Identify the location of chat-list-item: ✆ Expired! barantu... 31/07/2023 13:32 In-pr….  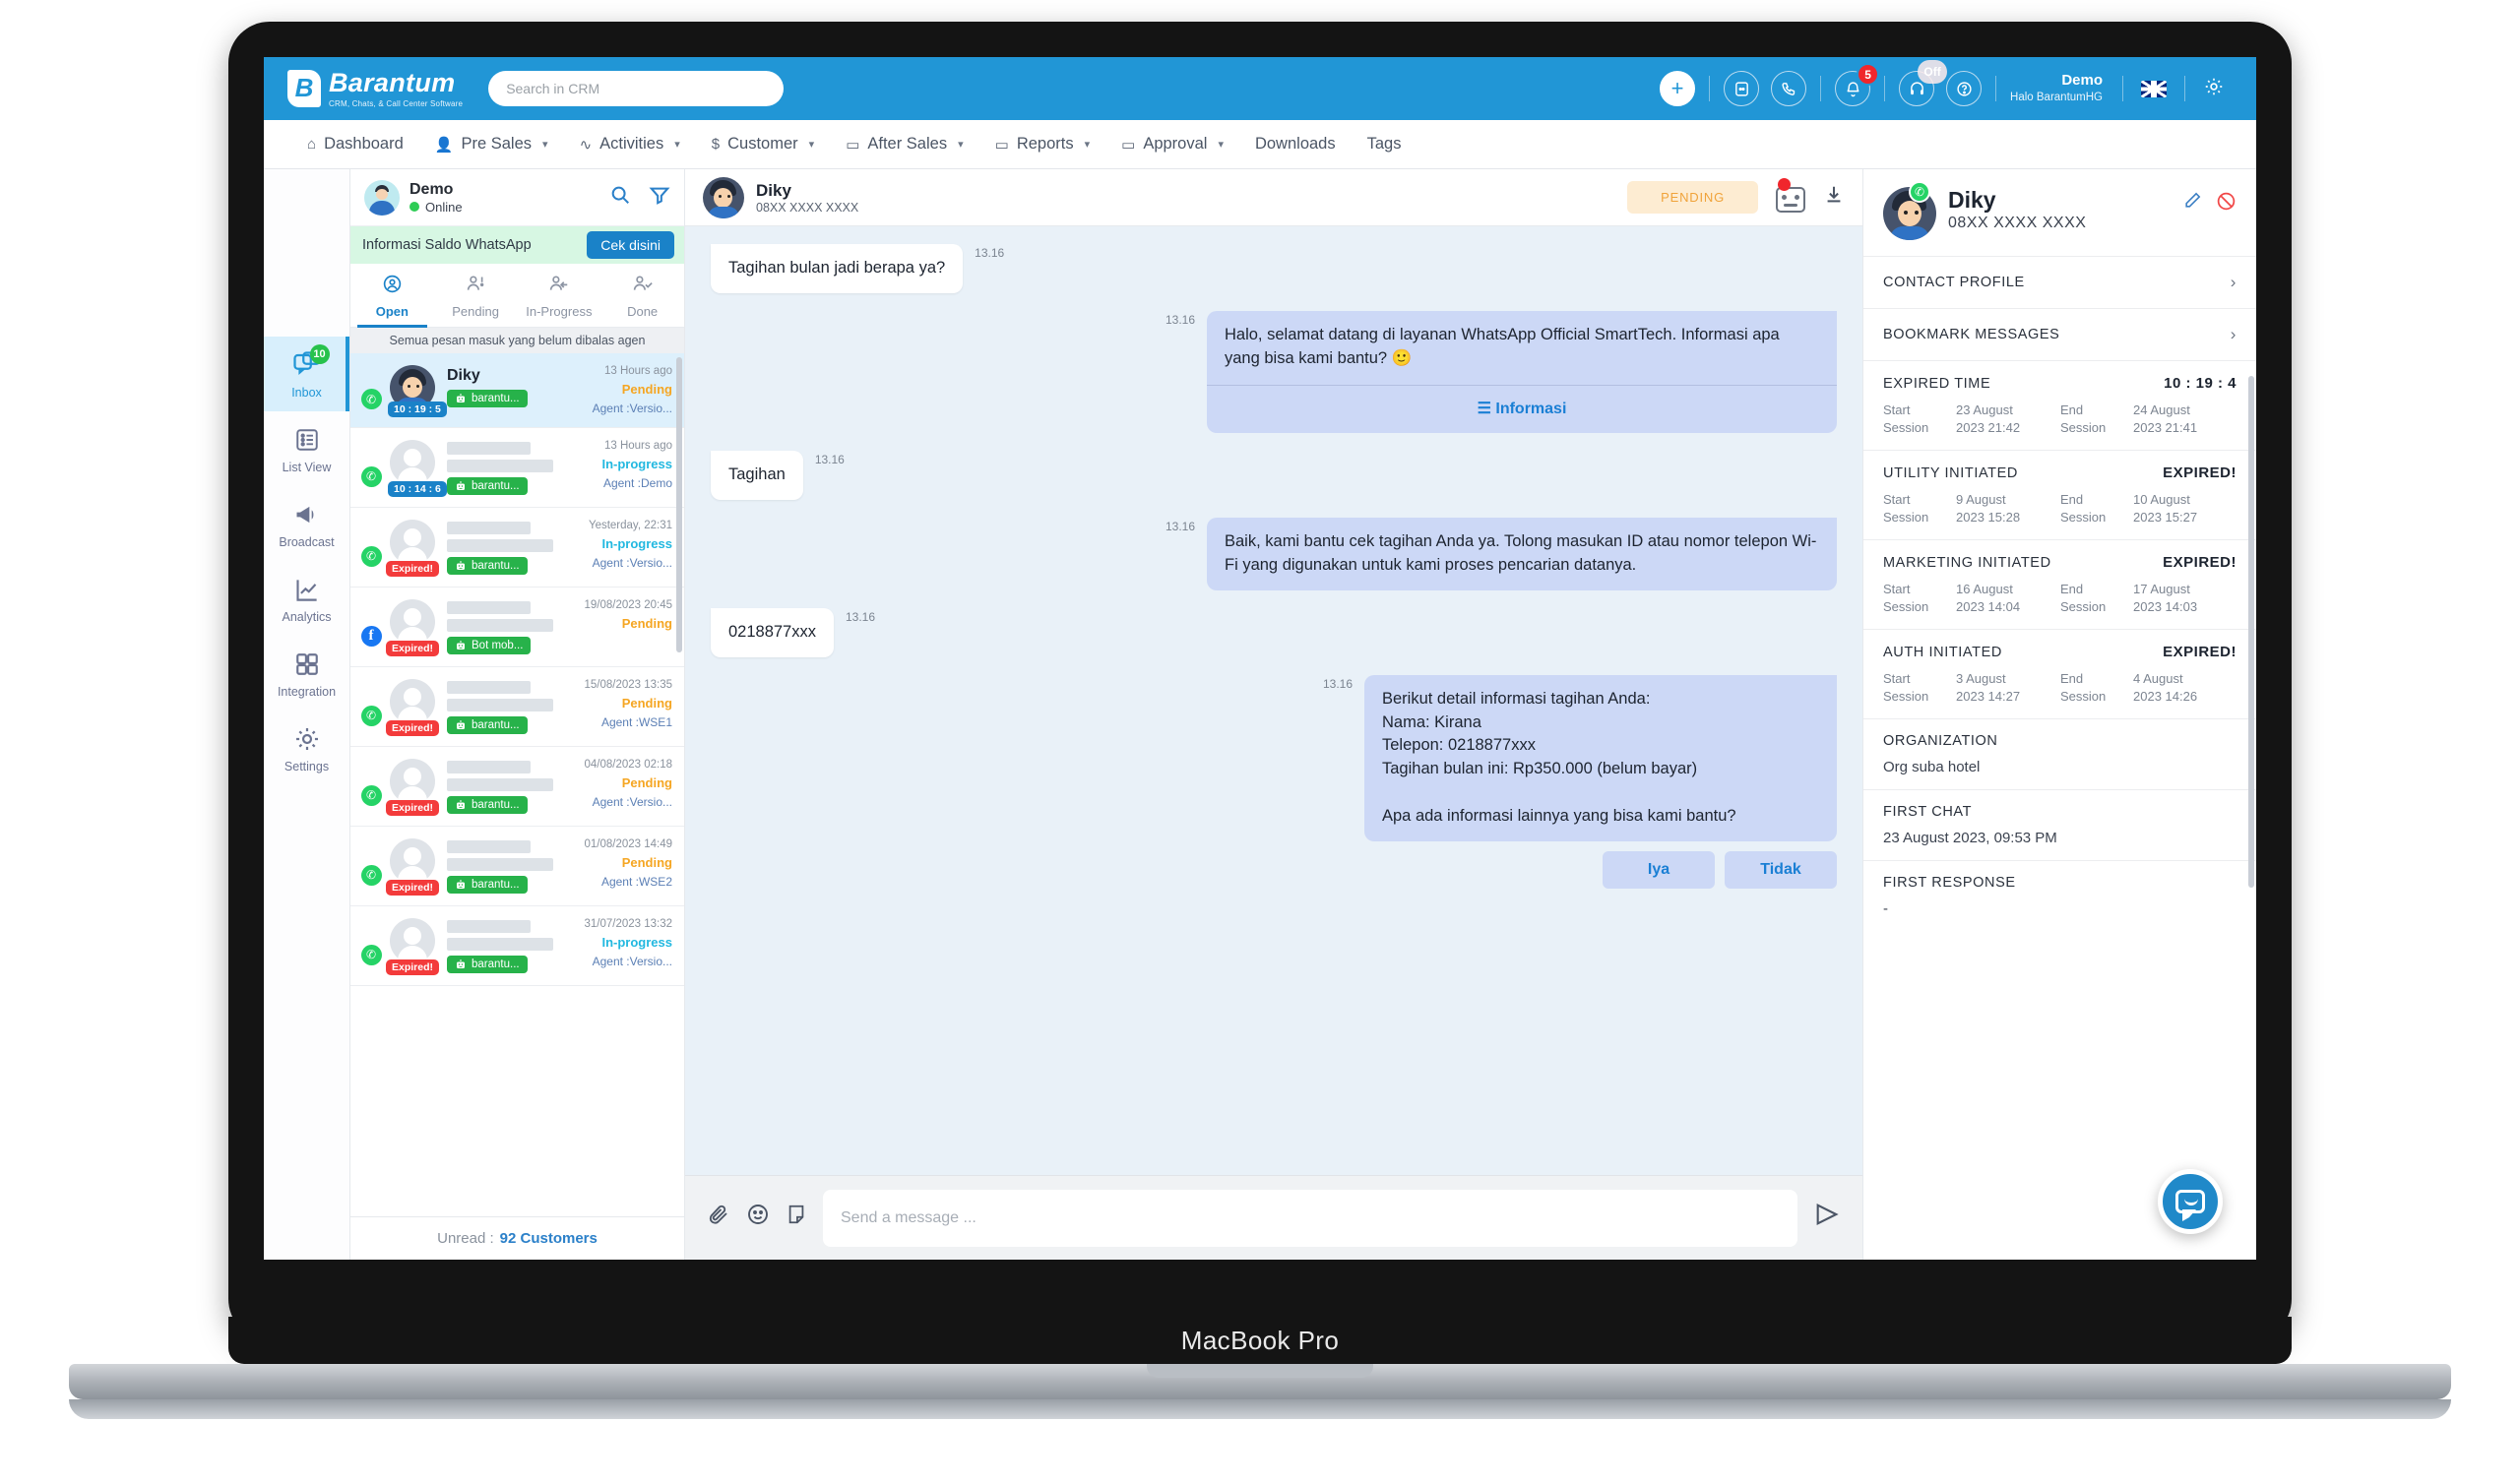
(517, 946).